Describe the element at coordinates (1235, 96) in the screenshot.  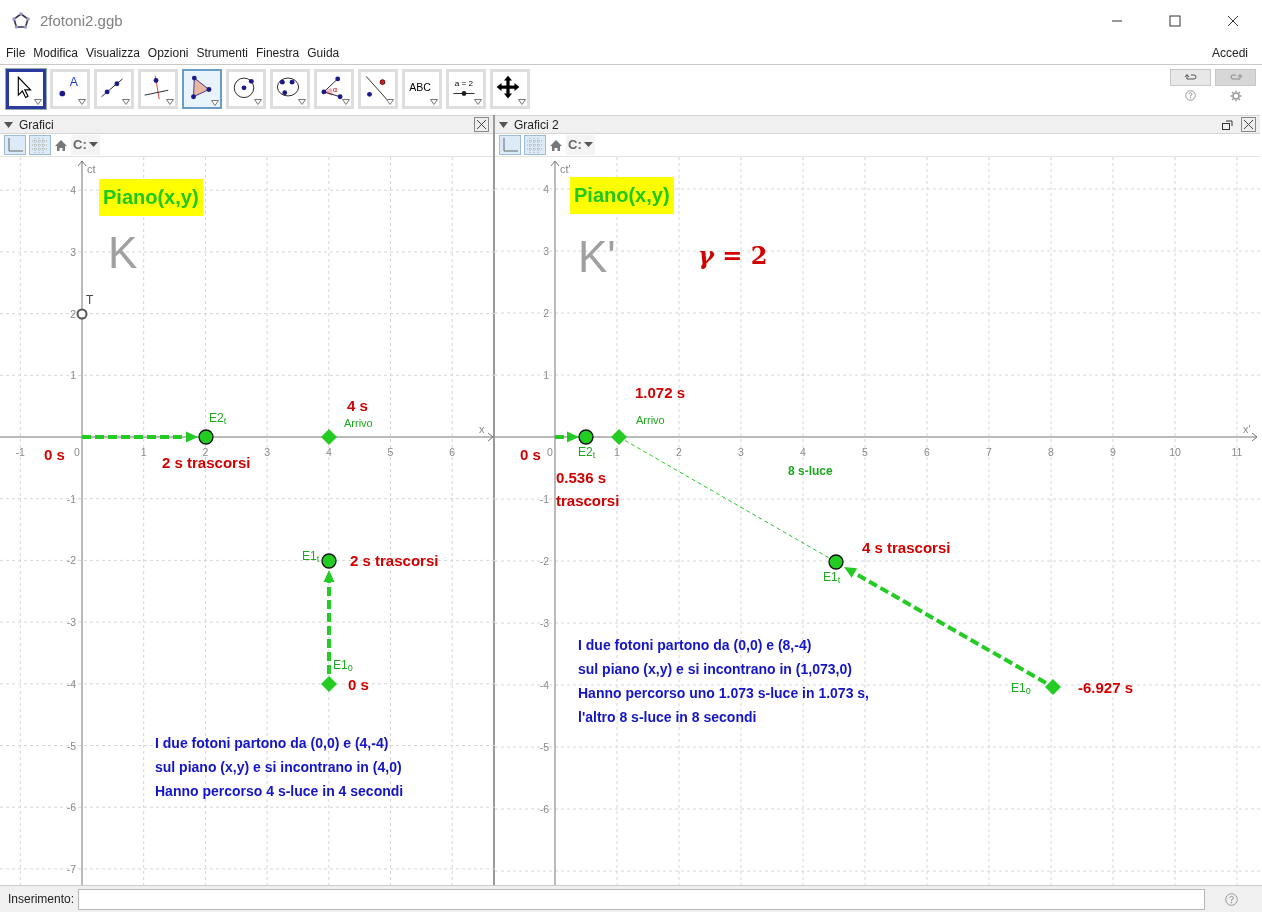
I see `settings-icon` at that location.